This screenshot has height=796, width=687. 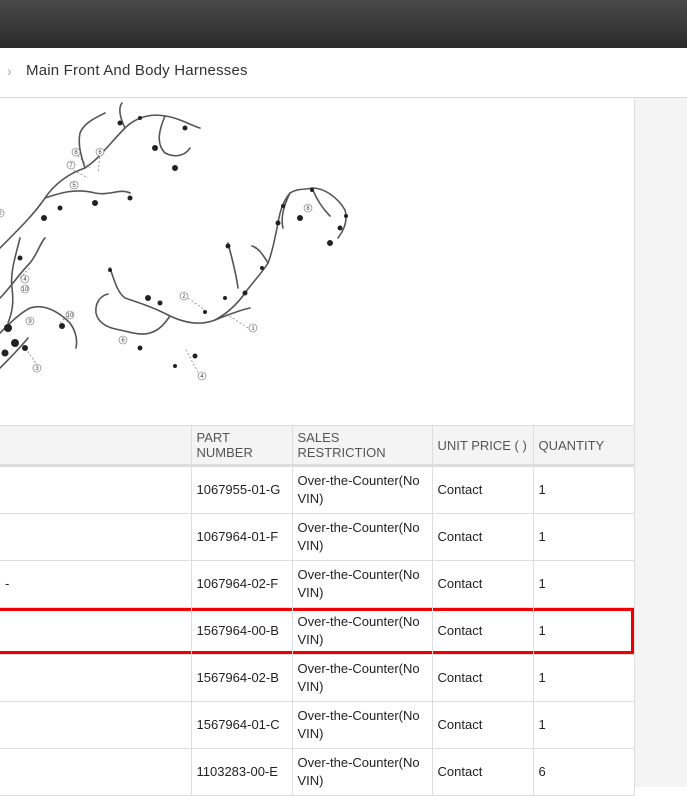 What do you see at coordinates (584, 446) in the screenshot?
I see `column-header-quantity: QUANTITY` at bounding box center [584, 446].